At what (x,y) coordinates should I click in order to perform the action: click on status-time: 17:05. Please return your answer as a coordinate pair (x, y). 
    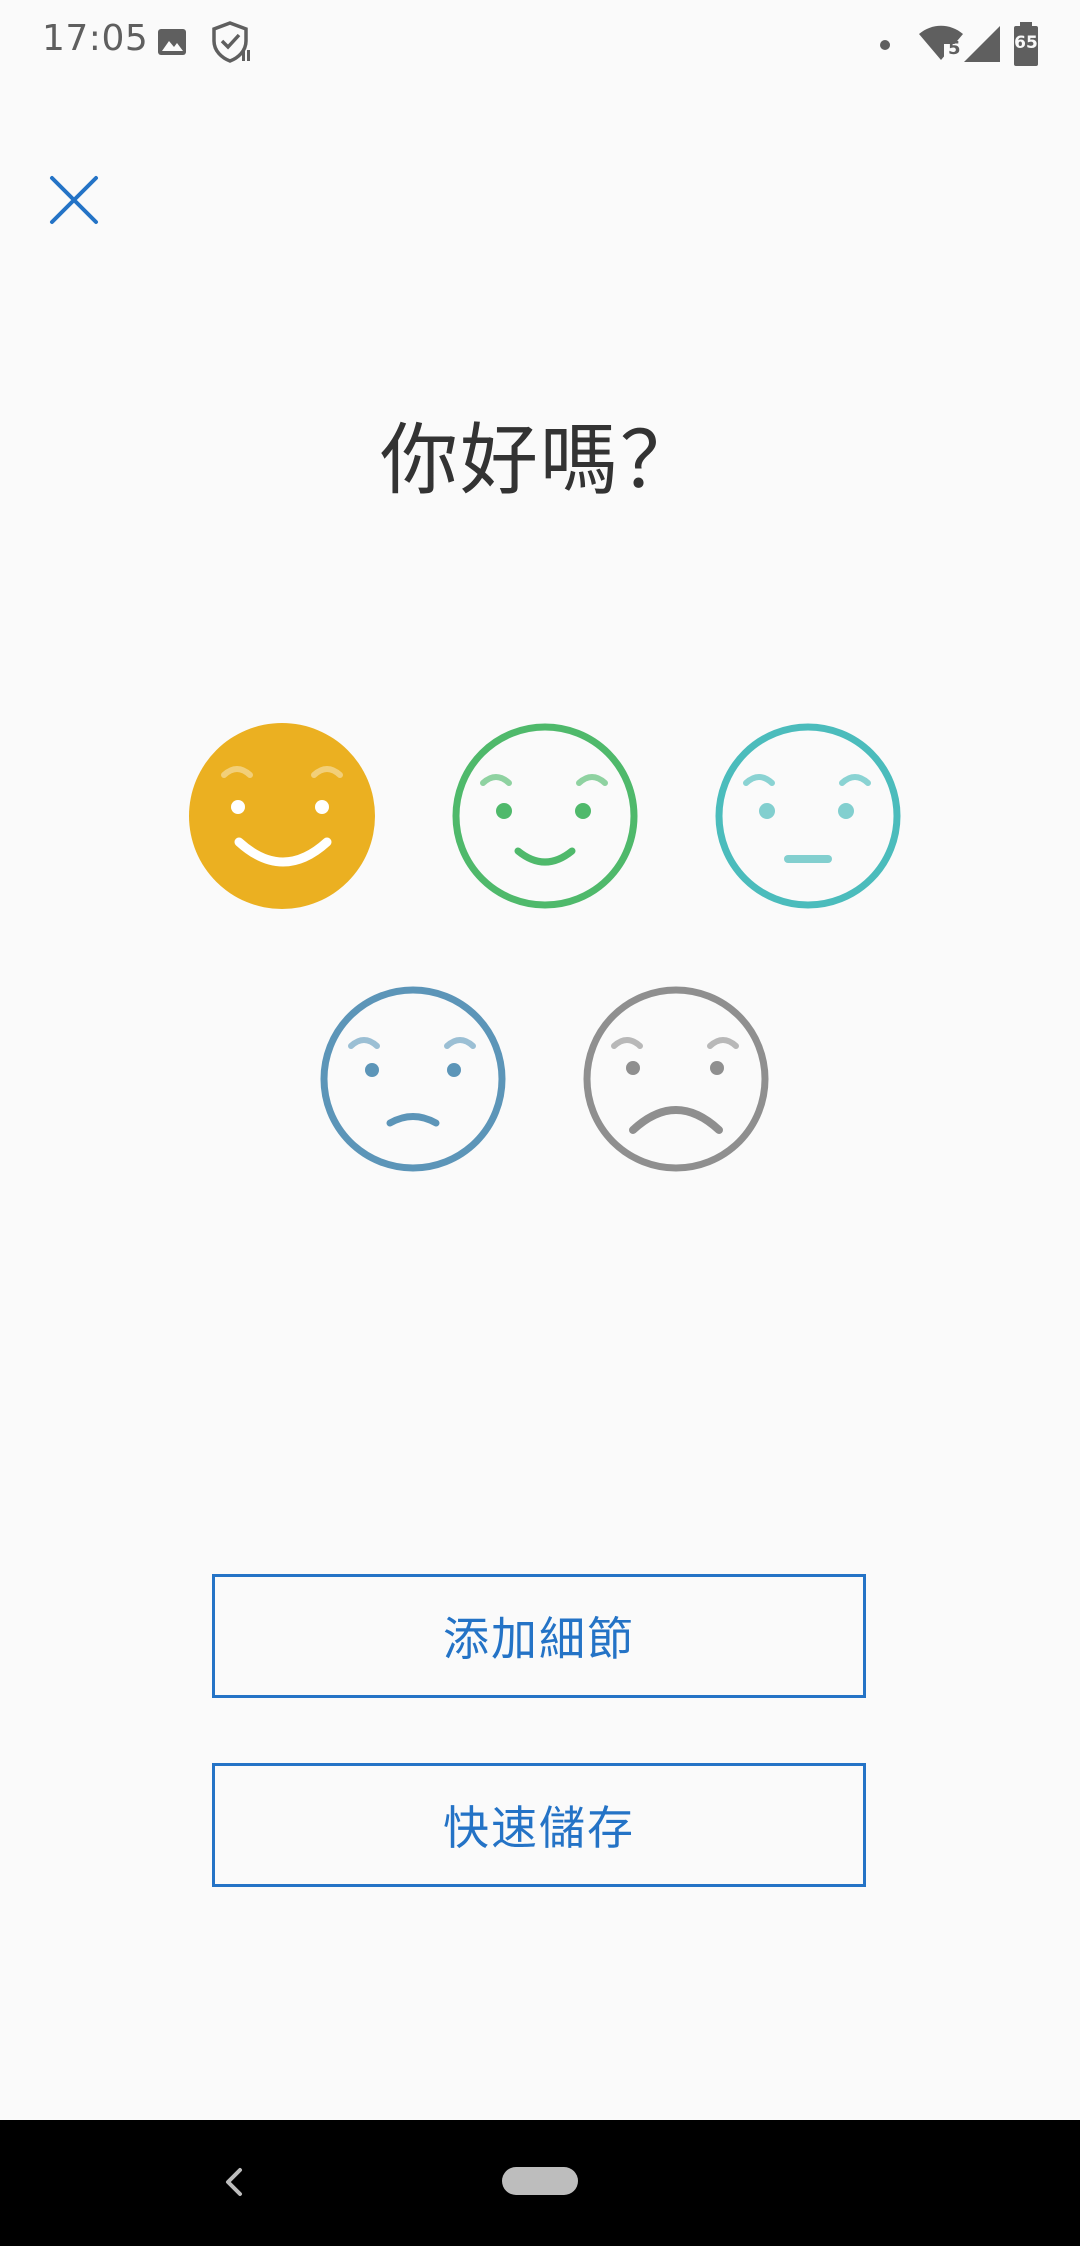
    Looking at the image, I should click on (95, 38).